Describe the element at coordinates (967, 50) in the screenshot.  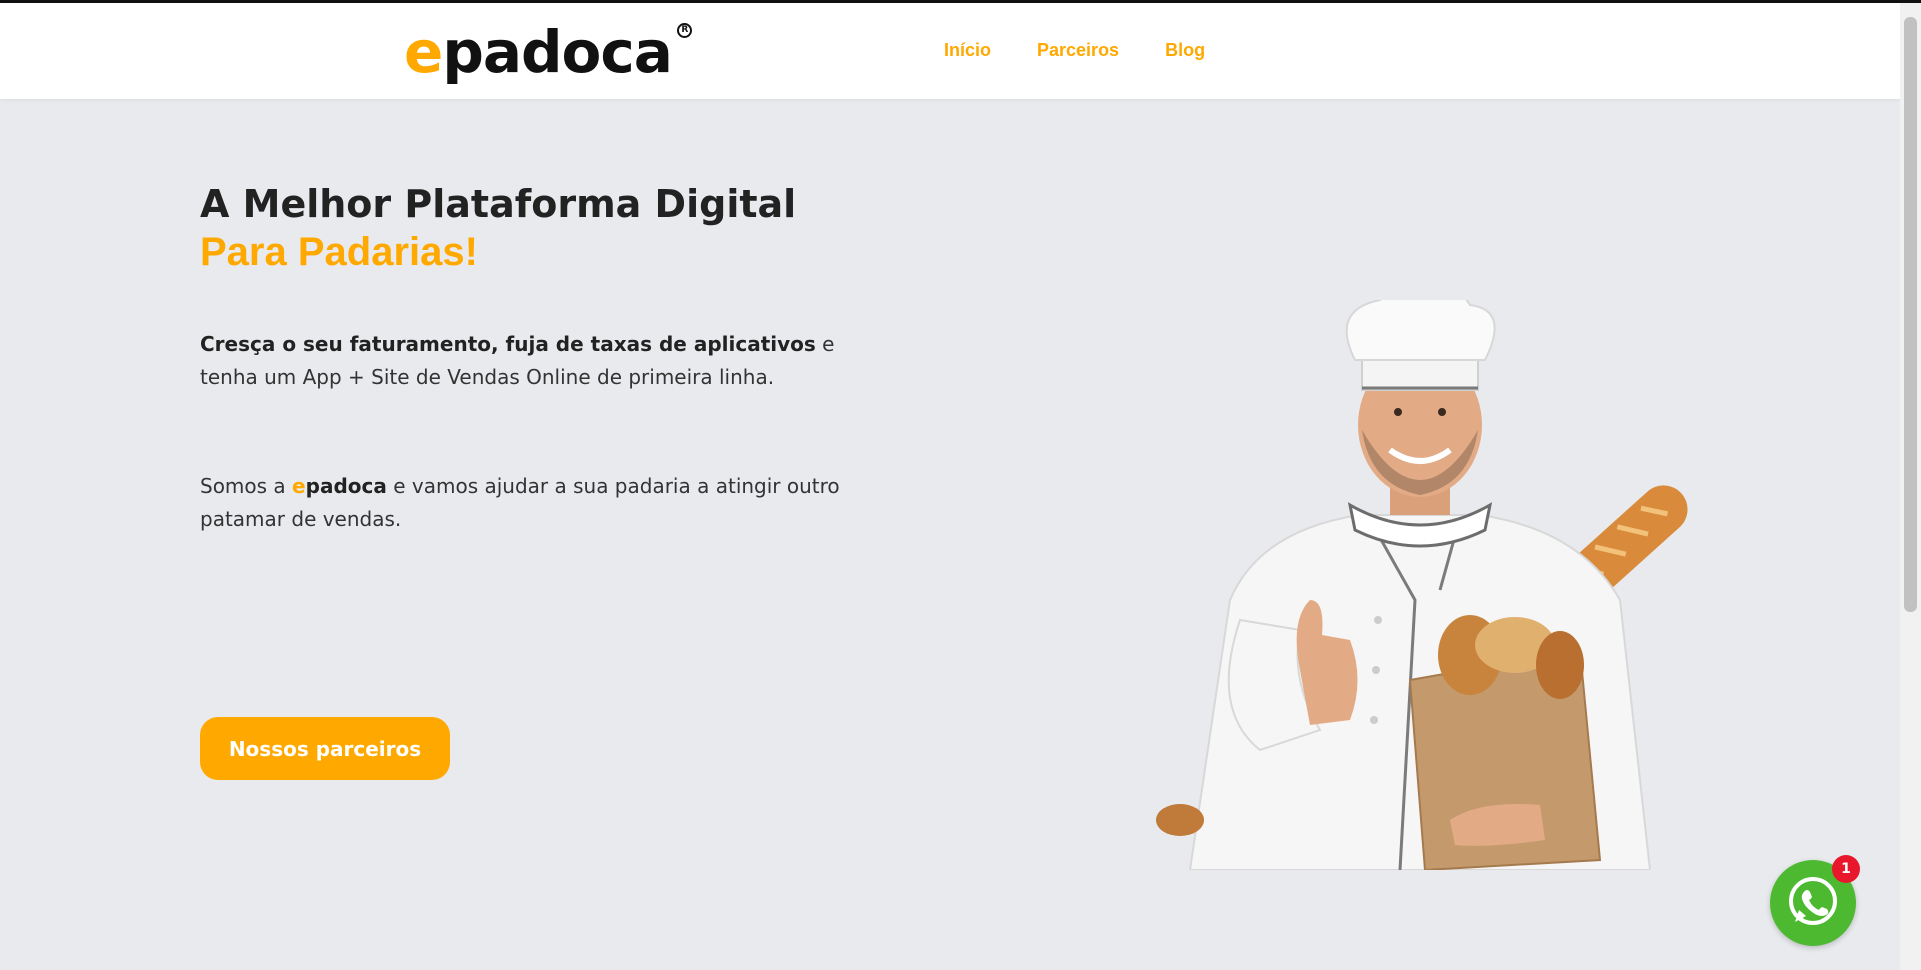
I see `nav-link-inicio: Início` at that location.